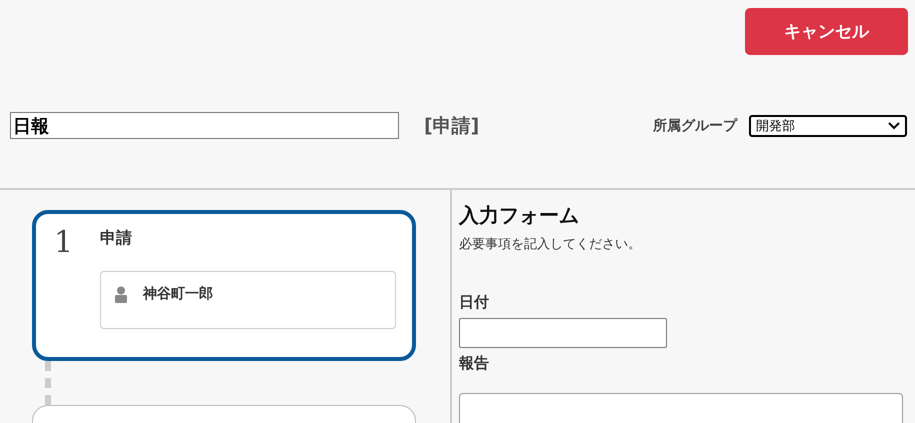 The image size is (915, 423). I want to click on group-select: 開発部, so click(828, 125).